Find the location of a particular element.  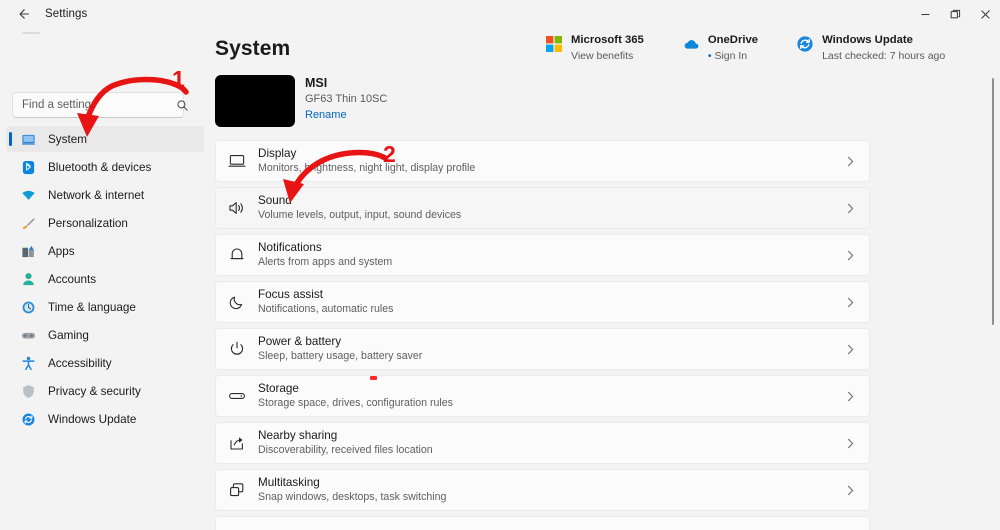

sidebar-item-apps: Apps is located at coordinates (105, 251).